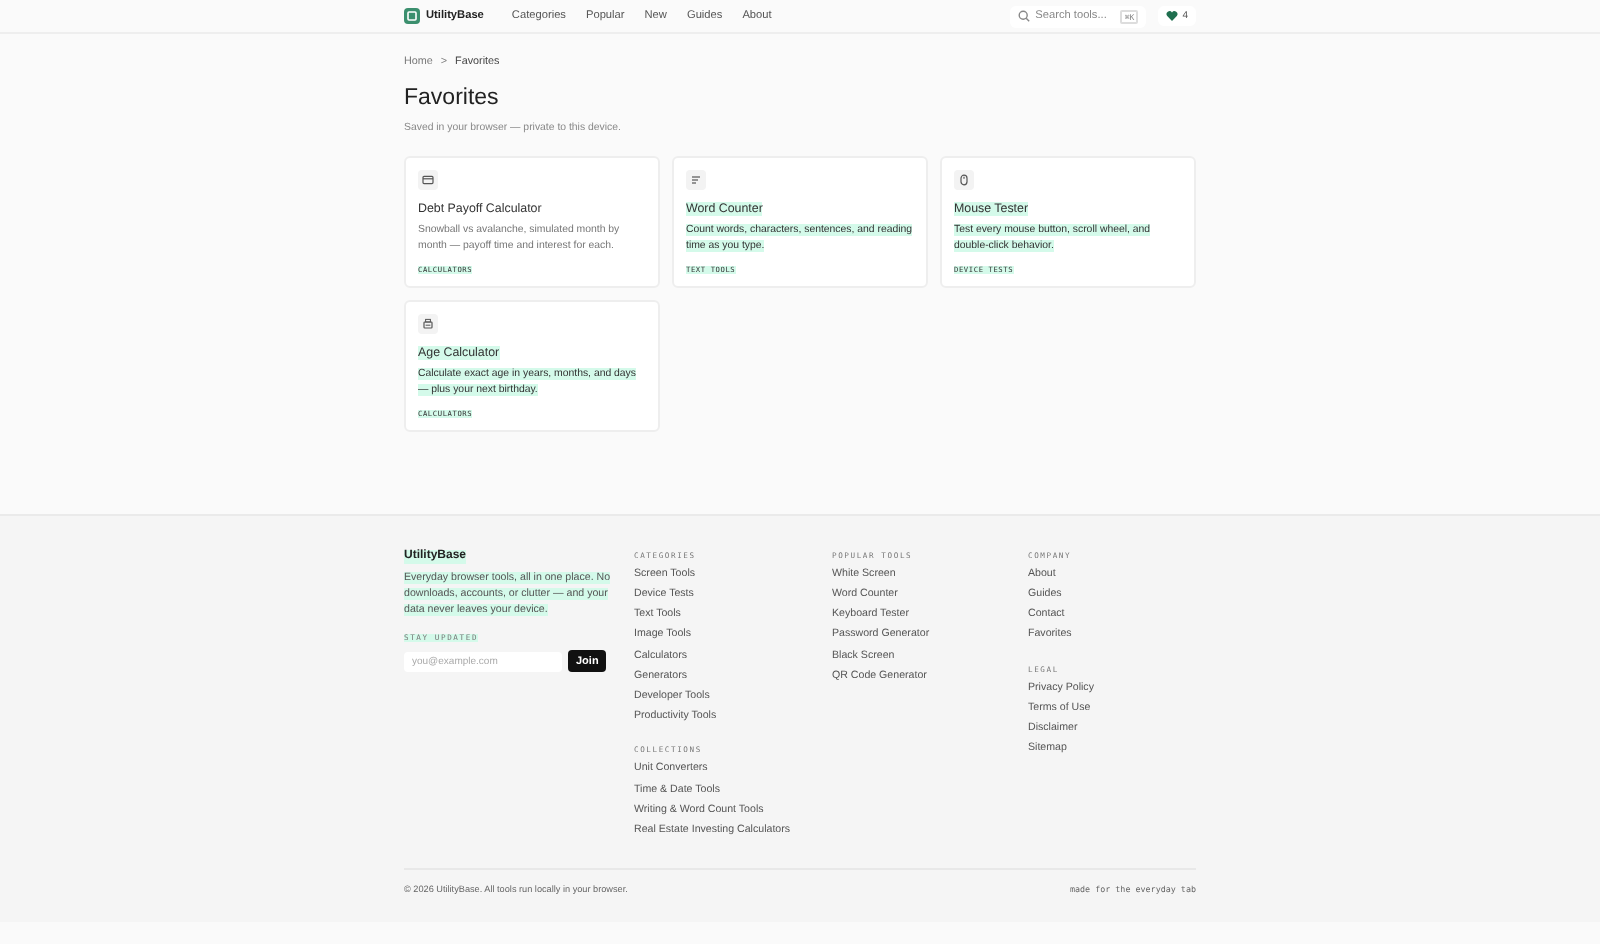 Image resolution: width=1600 pixels, height=944 pixels. I want to click on search-icon, so click(1023, 16).